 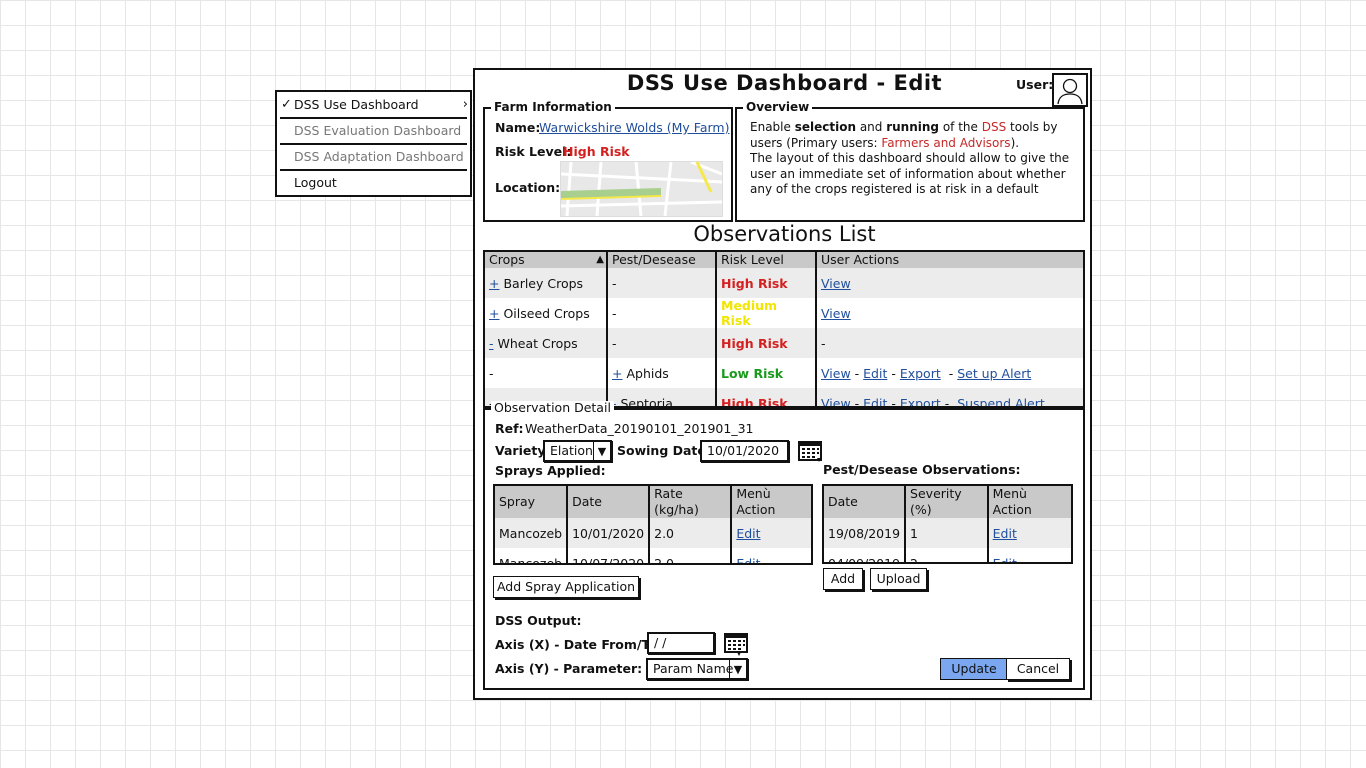 I want to click on menu-item-dss-use-dashboard: ✓ DSS Use Dashboard ›, so click(x=373, y=105).